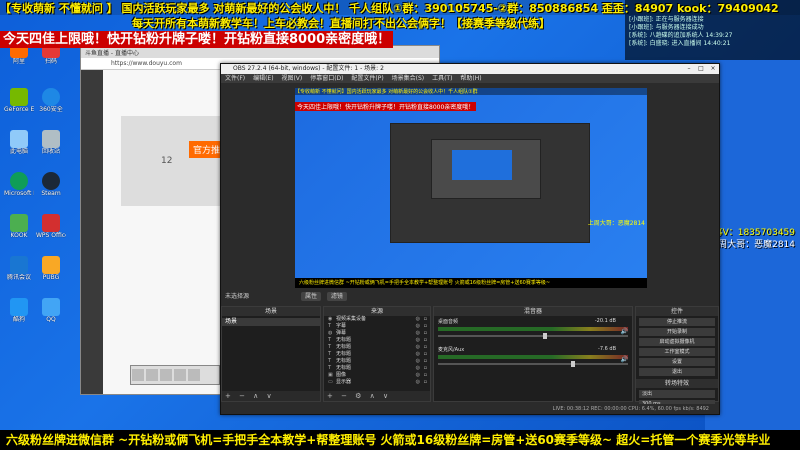  I want to click on preview-red-text: 今天四佳上限哦！快开钻粉升牌子喽！开钻粉直接8000亲密度哦！, so click(386, 106).